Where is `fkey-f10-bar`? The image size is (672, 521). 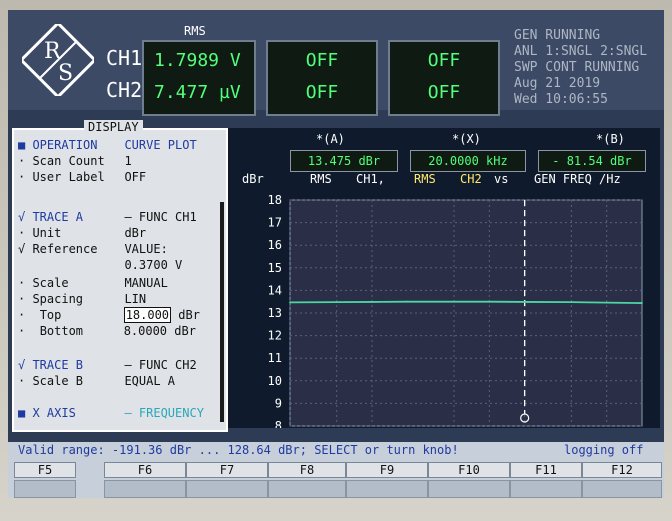 fkey-f10-bar is located at coordinates (469, 489).